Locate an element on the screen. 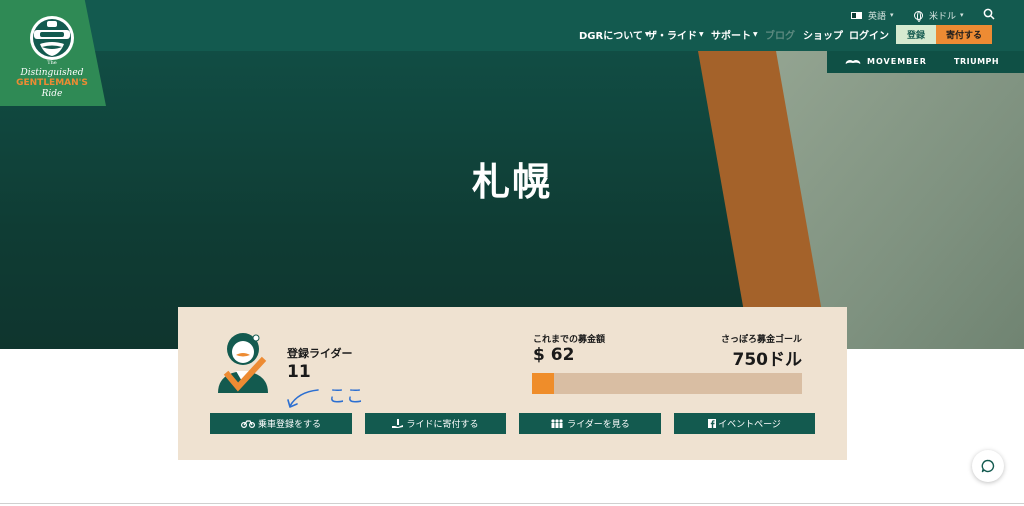 The image size is (1024, 506). nav-item-login-label: ログイン is located at coordinates (869, 36).